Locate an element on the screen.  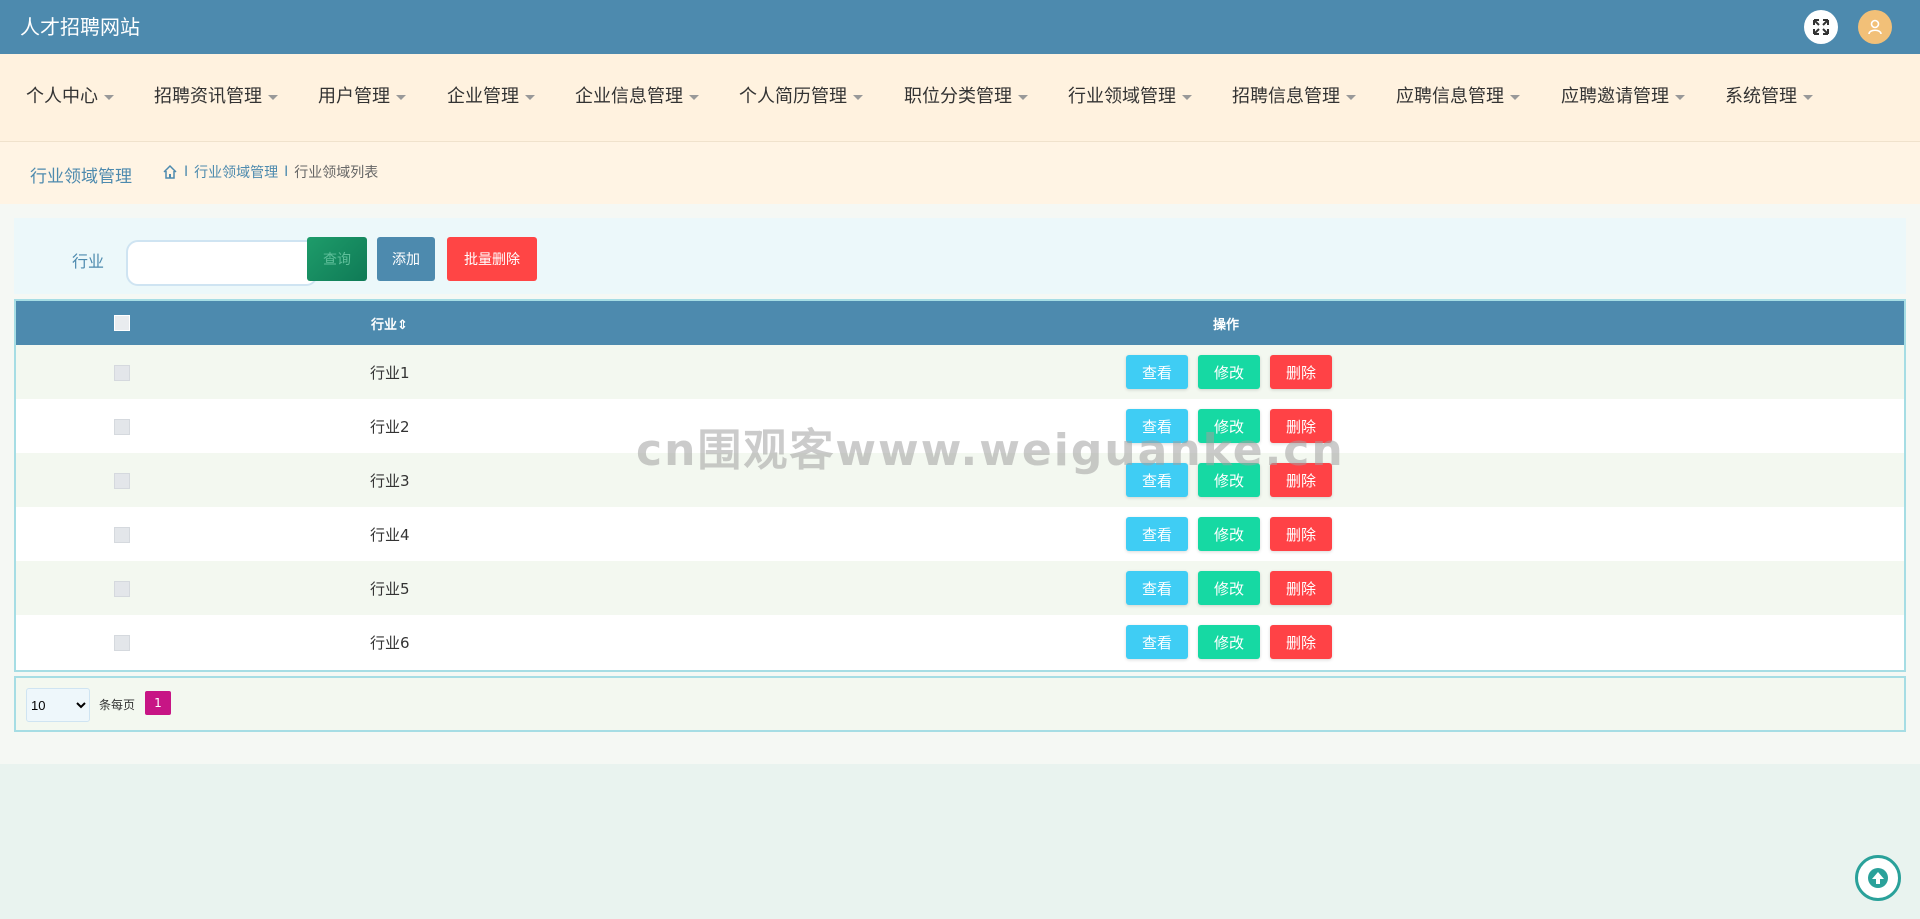
select-all-checkbox is located at coordinates (122, 323).